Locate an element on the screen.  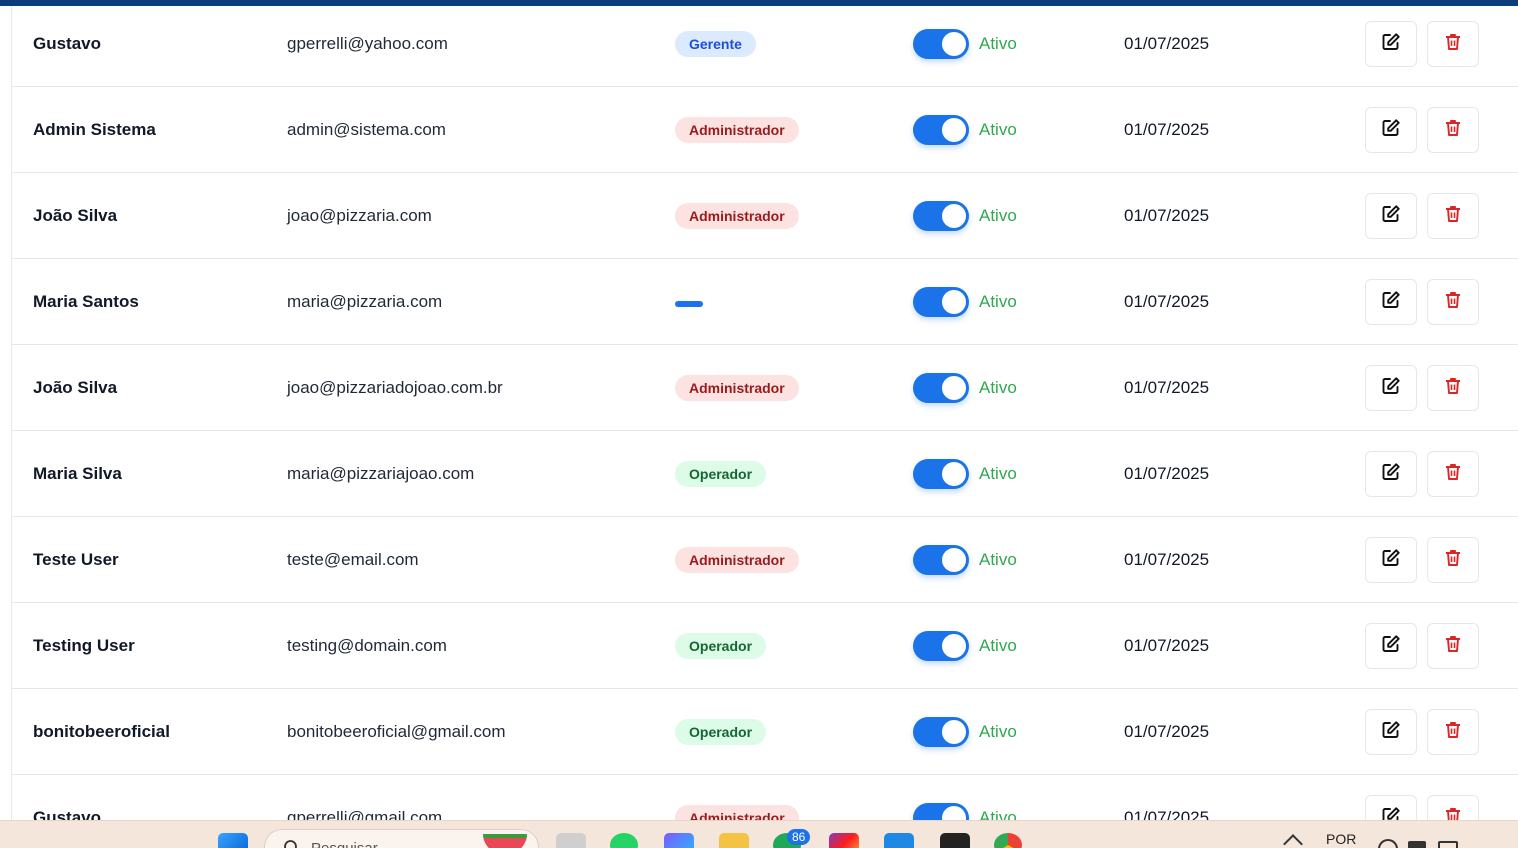
user-email: gperrelli@yahoo.com is located at coordinates (367, 43).